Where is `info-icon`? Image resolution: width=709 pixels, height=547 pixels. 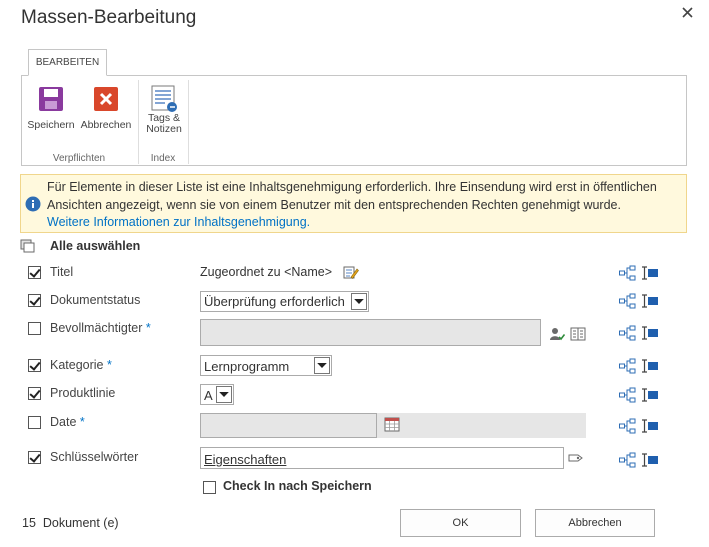 info-icon is located at coordinates (33, 205).